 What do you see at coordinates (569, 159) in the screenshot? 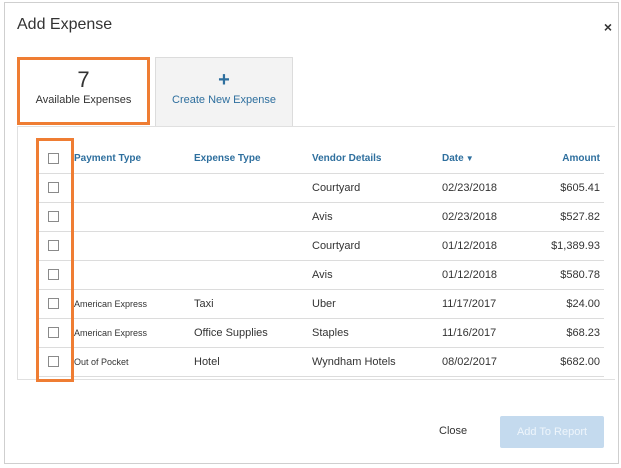
I see `header-amount: Amount` at bounding box center [569, 159].